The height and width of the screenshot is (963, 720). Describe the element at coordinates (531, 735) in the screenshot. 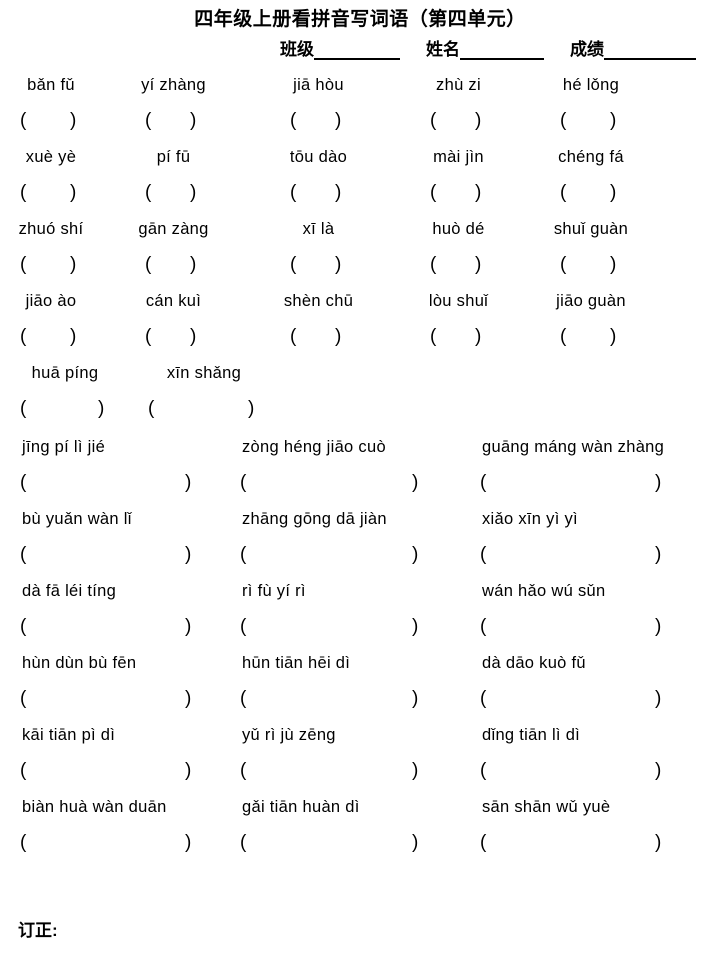

I see `pinyin-prompt: dǐng tiān lì dì` at that location.